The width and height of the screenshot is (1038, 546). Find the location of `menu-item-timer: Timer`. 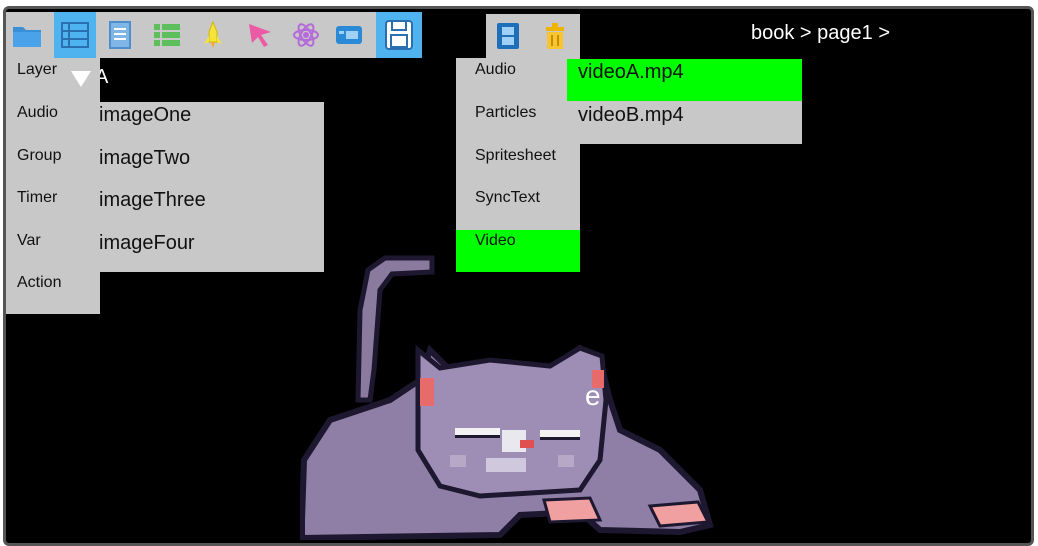

menu-item-timer: Timer is located at coordinates (53, 198).